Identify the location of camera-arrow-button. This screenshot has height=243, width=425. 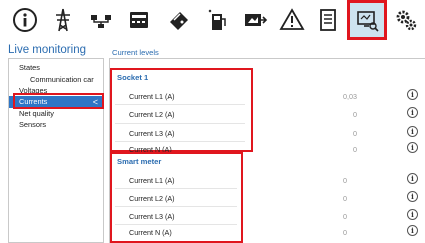
(255, 20).